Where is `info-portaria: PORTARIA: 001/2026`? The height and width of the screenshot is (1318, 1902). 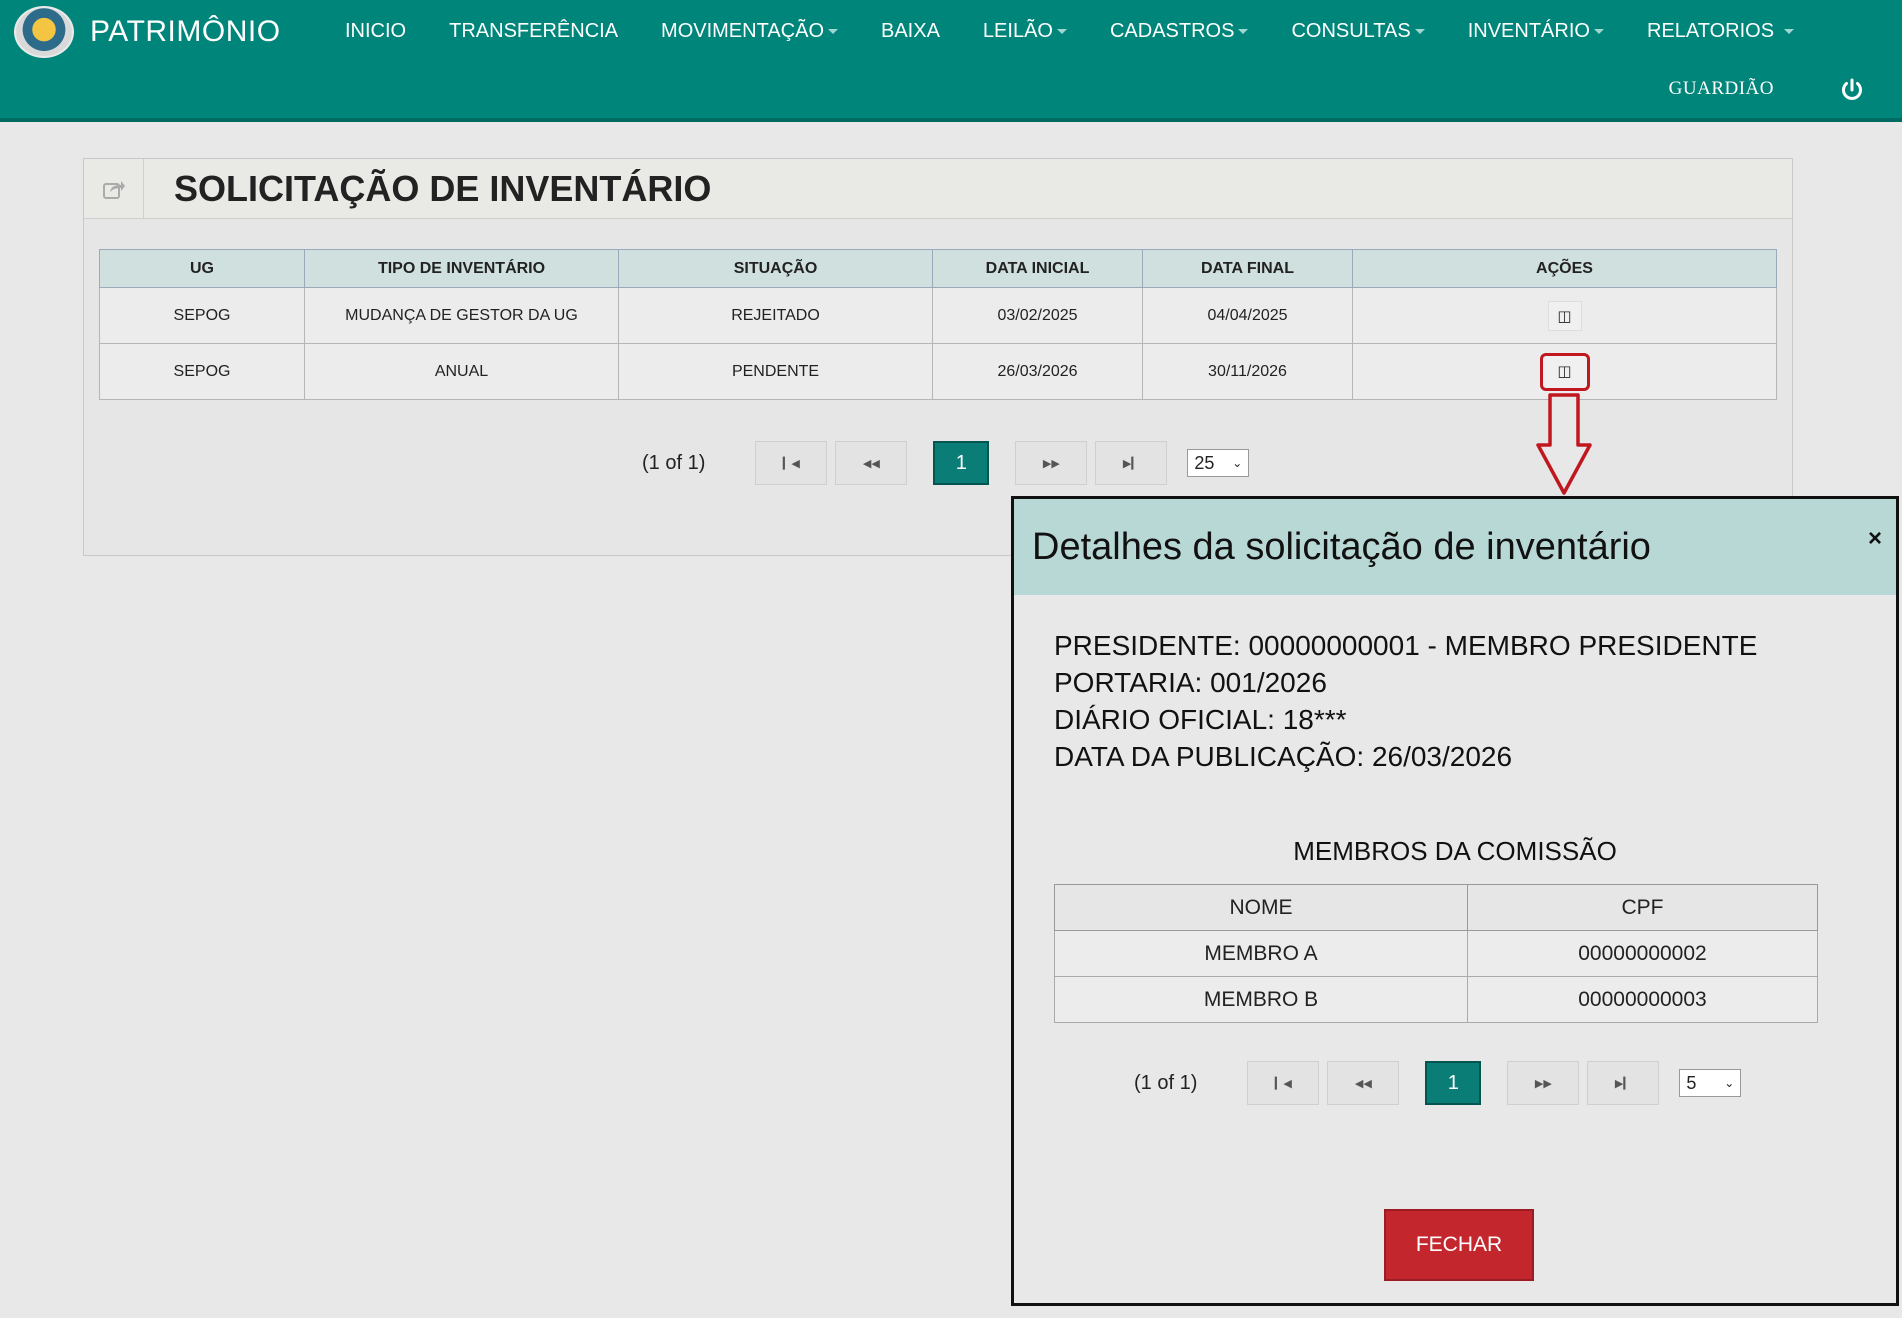 info-portaria: PORTARIA: 001/2026 is located at coordinates (1190, 682).